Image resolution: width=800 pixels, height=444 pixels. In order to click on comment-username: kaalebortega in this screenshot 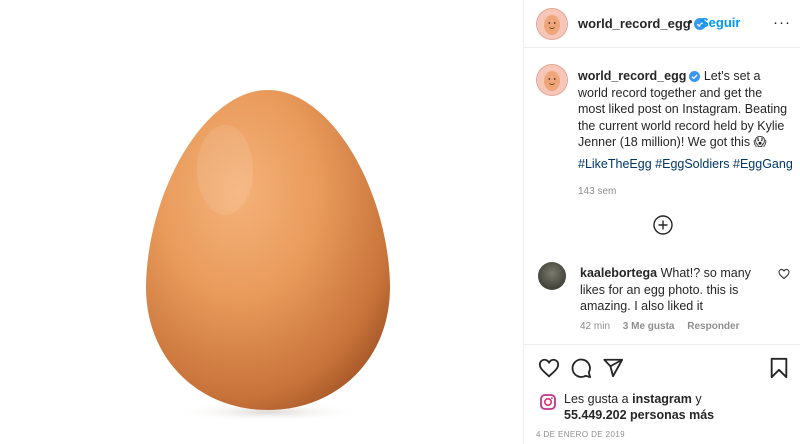, I will do `click(618, 273)`.